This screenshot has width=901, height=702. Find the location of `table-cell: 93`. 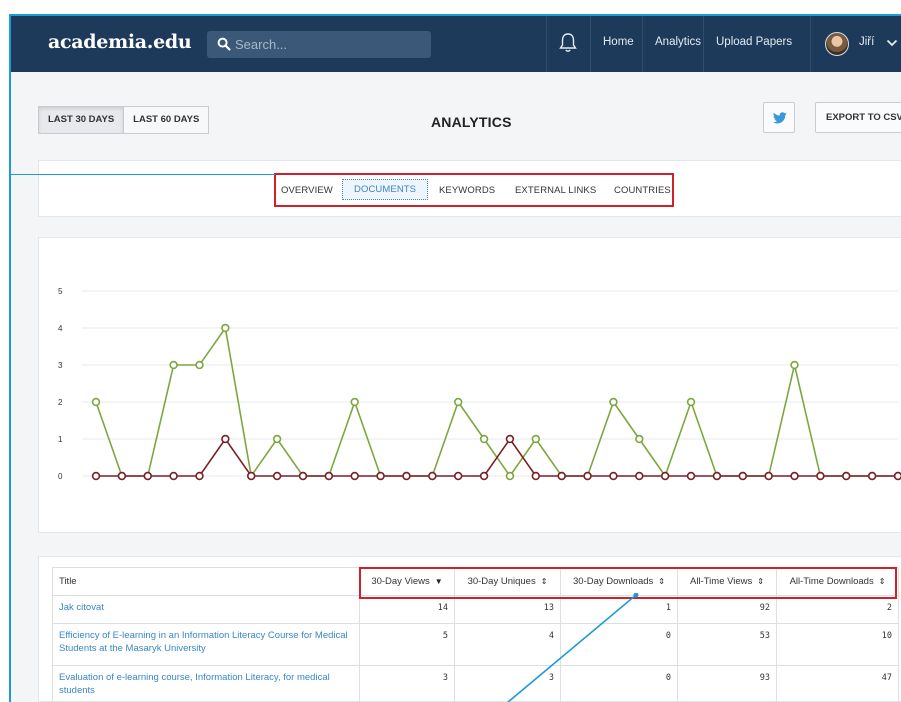

table-cell: 93 is located at coordinates (727, 683).